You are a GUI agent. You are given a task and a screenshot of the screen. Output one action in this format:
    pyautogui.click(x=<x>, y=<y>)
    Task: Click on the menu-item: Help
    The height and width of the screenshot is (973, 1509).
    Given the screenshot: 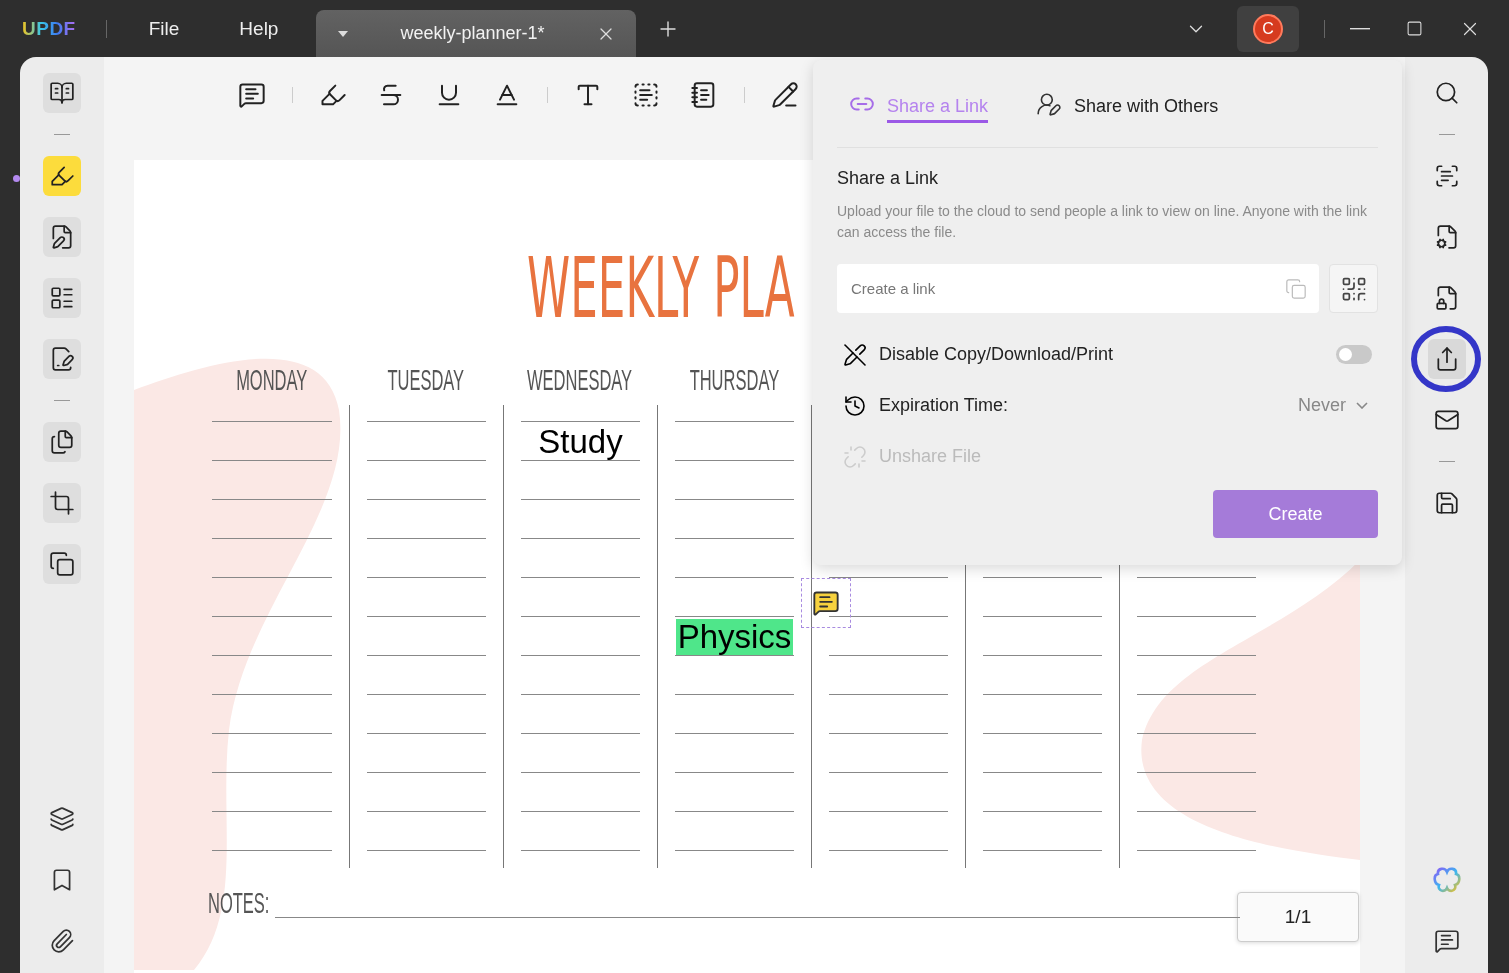 What is the action you would take?
    pyautogui.click(x=259, y=28)
    